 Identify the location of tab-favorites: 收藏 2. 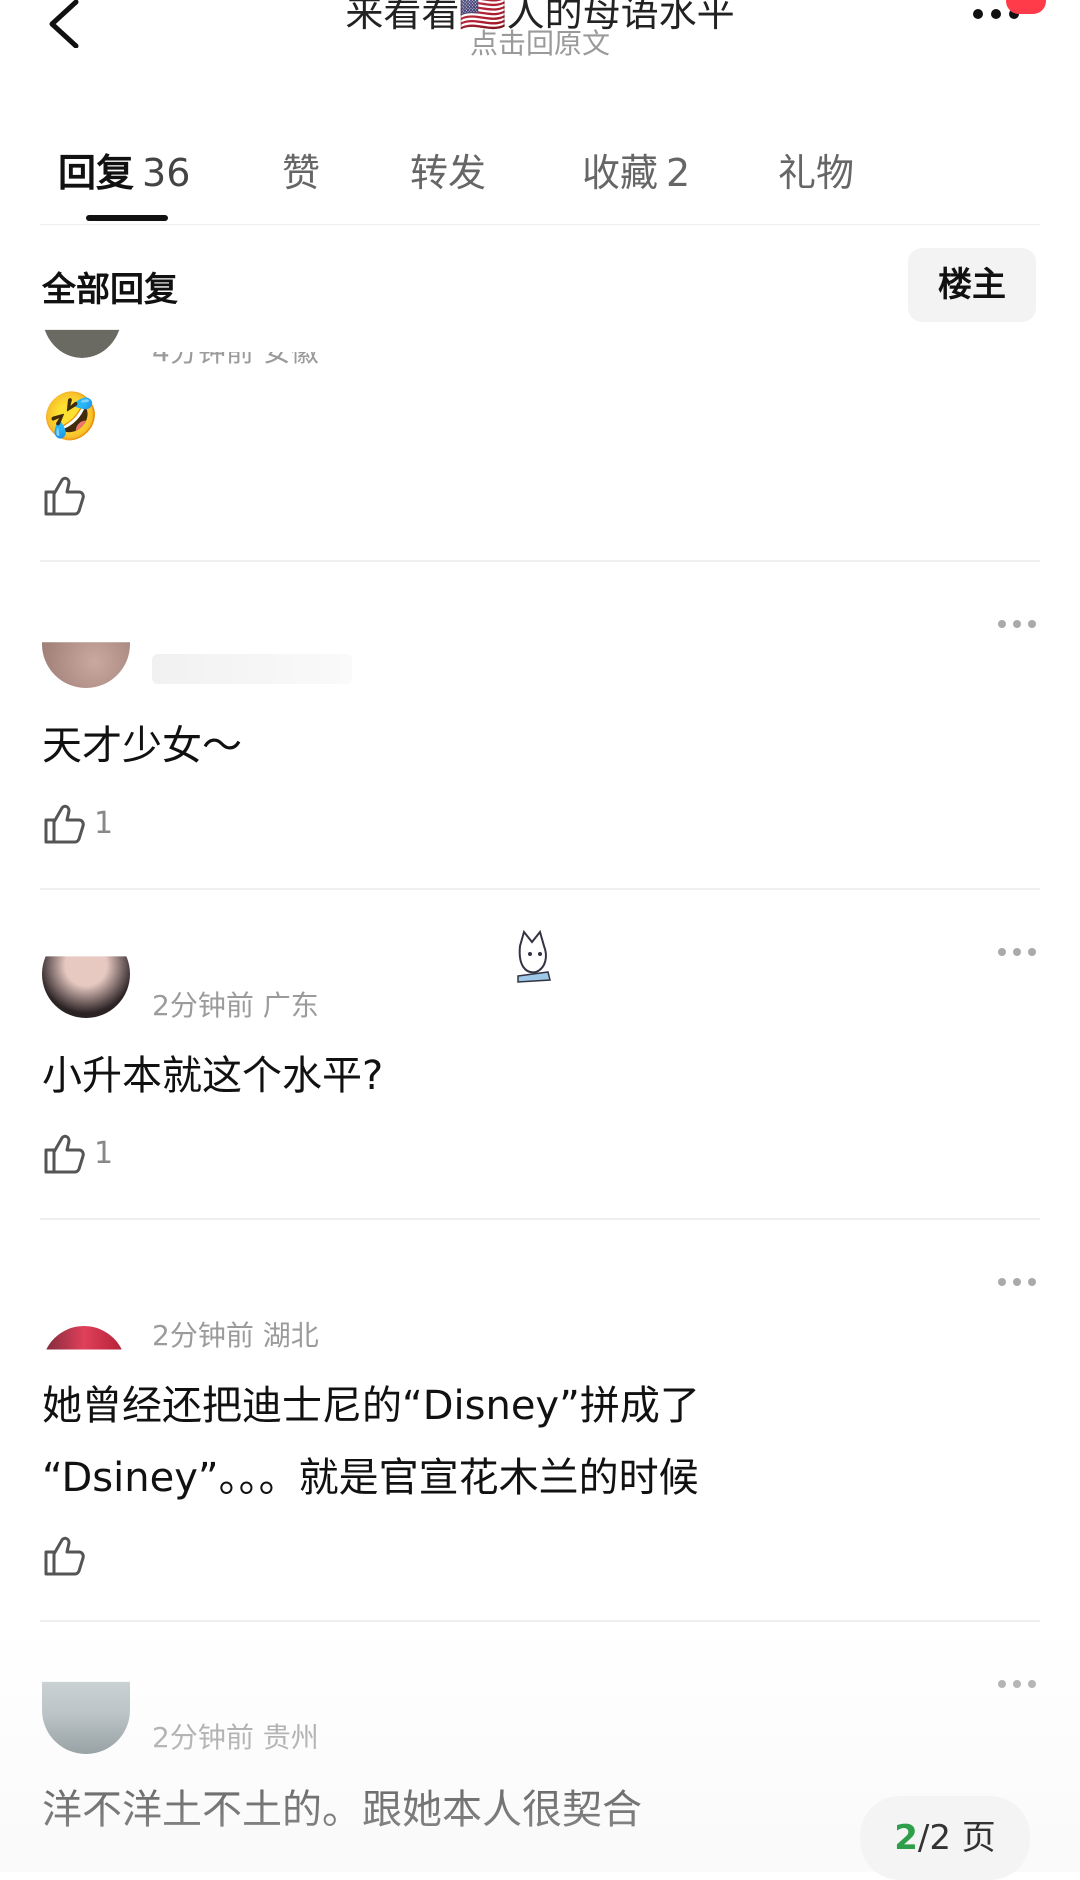
(636, 169).